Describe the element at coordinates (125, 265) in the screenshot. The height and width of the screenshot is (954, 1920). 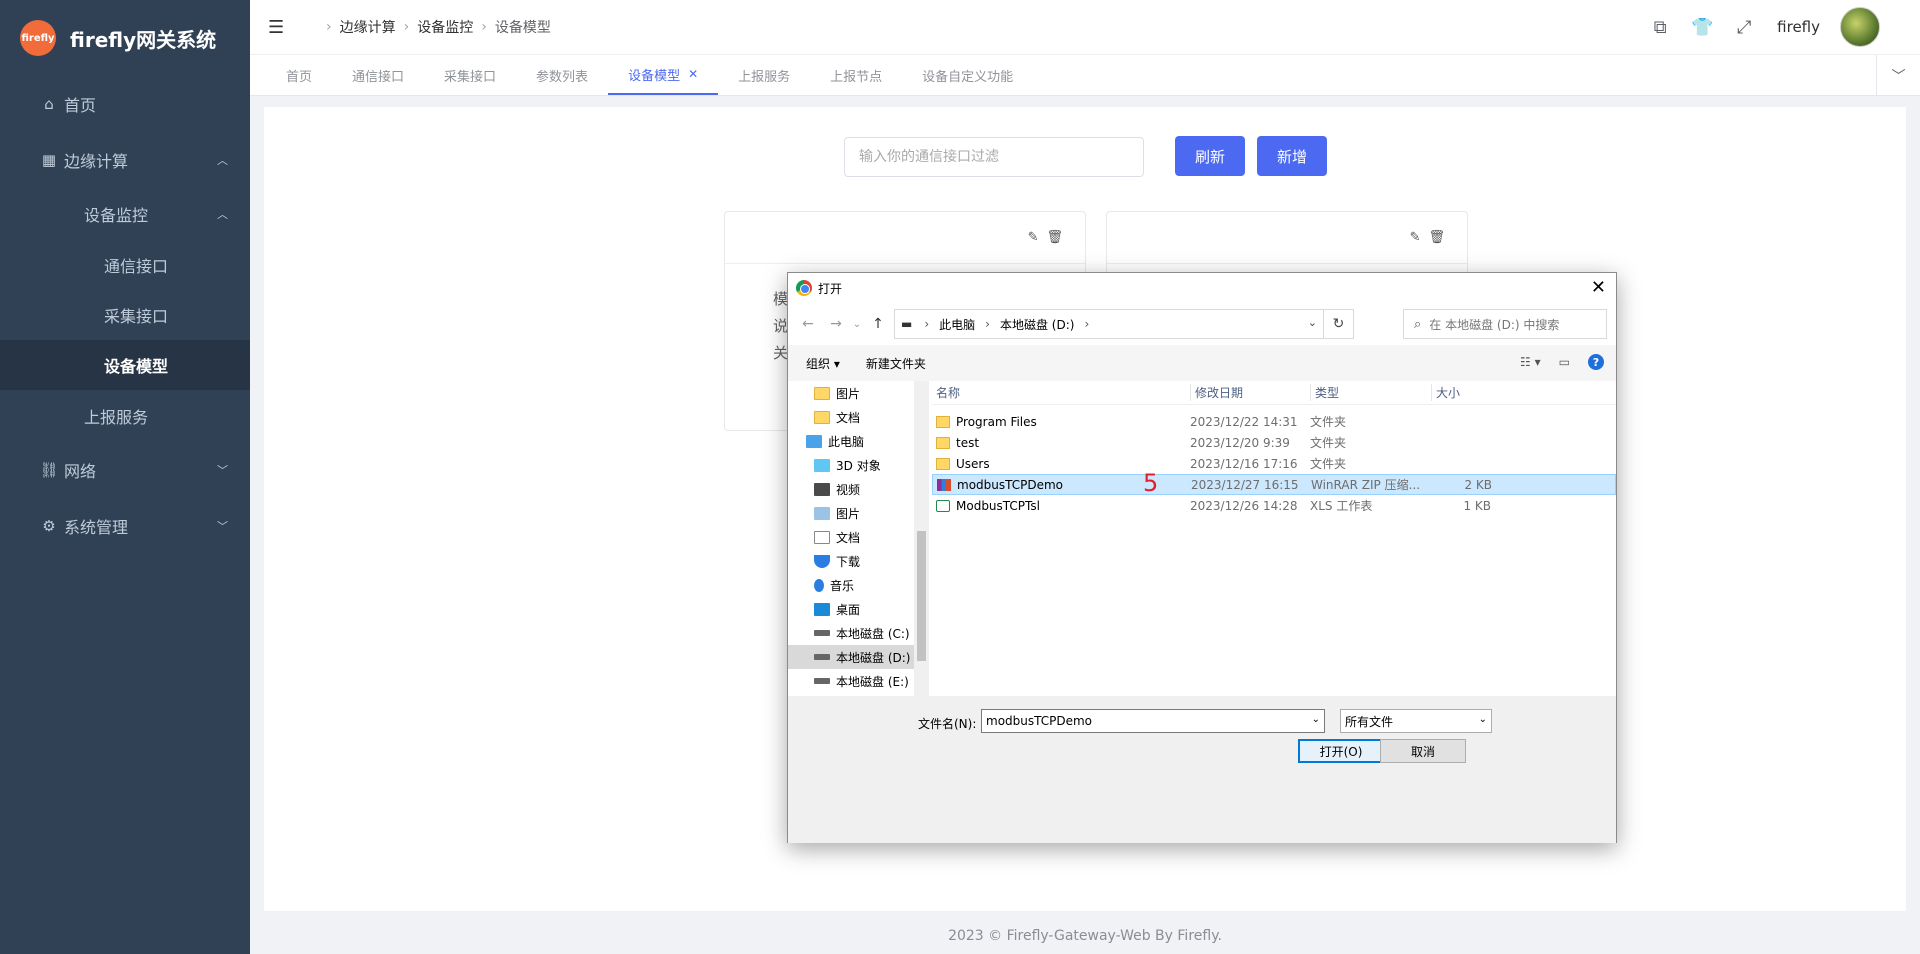
I see `menu-comm-interface: 通信接口` at that location.